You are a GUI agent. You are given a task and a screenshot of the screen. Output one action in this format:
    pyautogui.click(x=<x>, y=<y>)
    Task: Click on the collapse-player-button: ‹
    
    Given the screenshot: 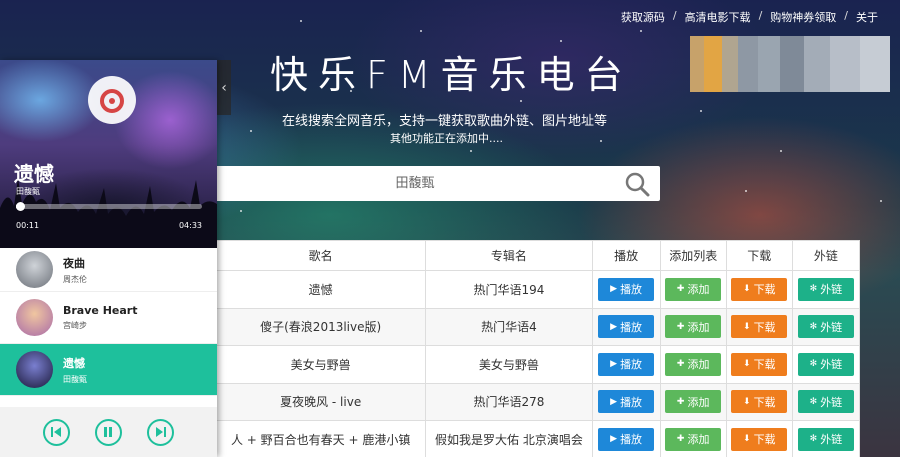 What is the action you would take?
    pyautogui.click(x=224, y=87)
    